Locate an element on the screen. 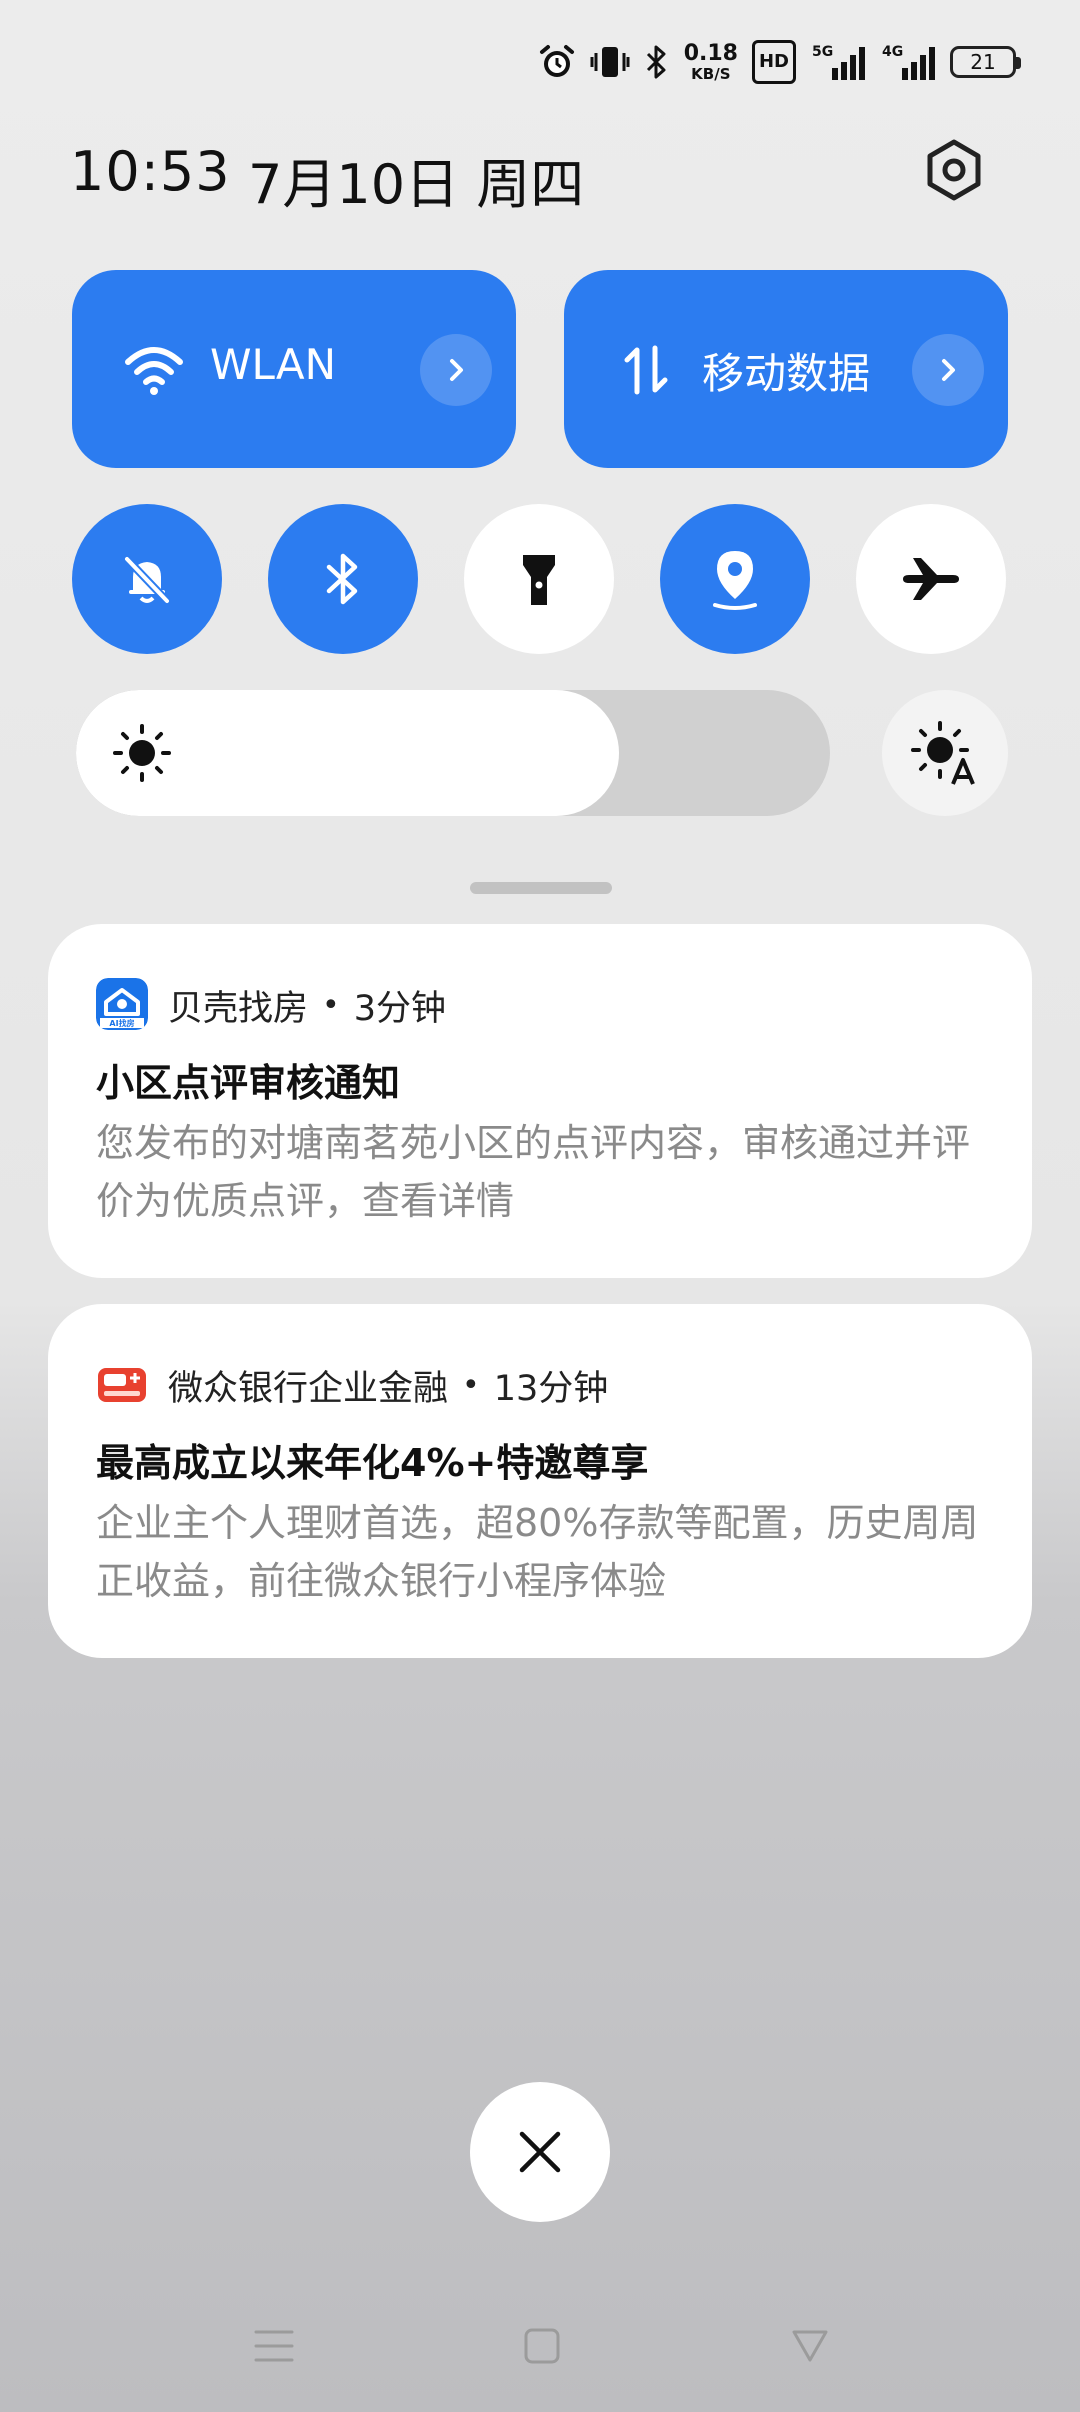 Image resolution: width=1080 pixels, height=2412 pixels. nav-back-button is located at coordinates (810, 2346).